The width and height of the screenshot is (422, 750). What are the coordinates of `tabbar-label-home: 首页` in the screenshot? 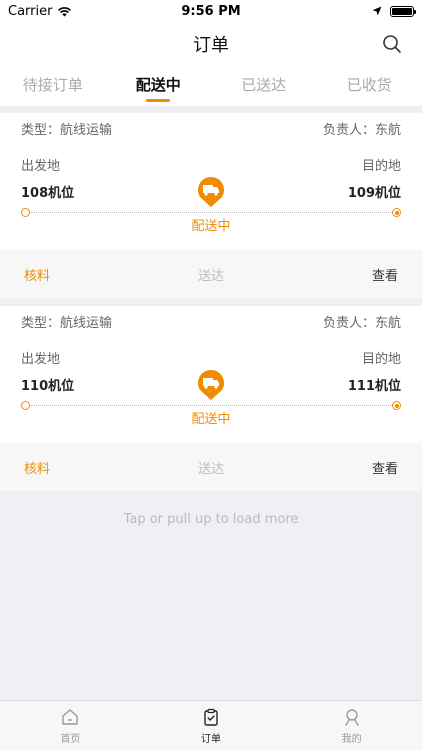 It's located at (70, 739).